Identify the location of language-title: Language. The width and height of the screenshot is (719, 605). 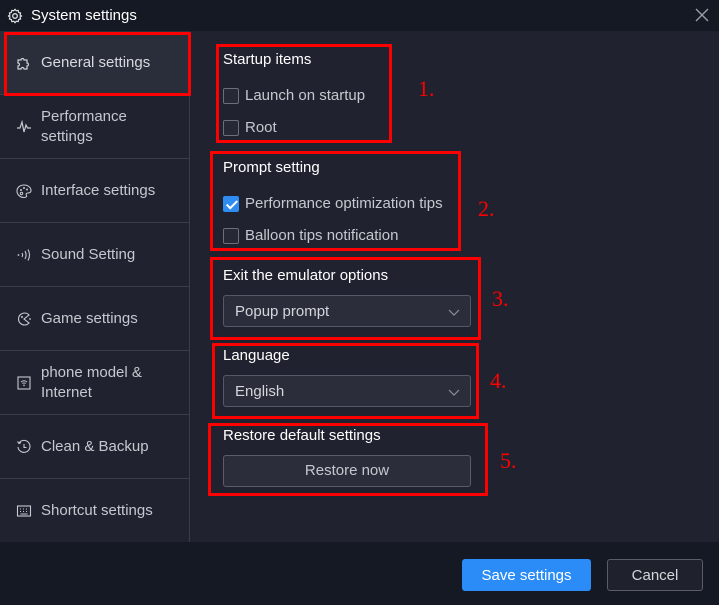
(256, 355).